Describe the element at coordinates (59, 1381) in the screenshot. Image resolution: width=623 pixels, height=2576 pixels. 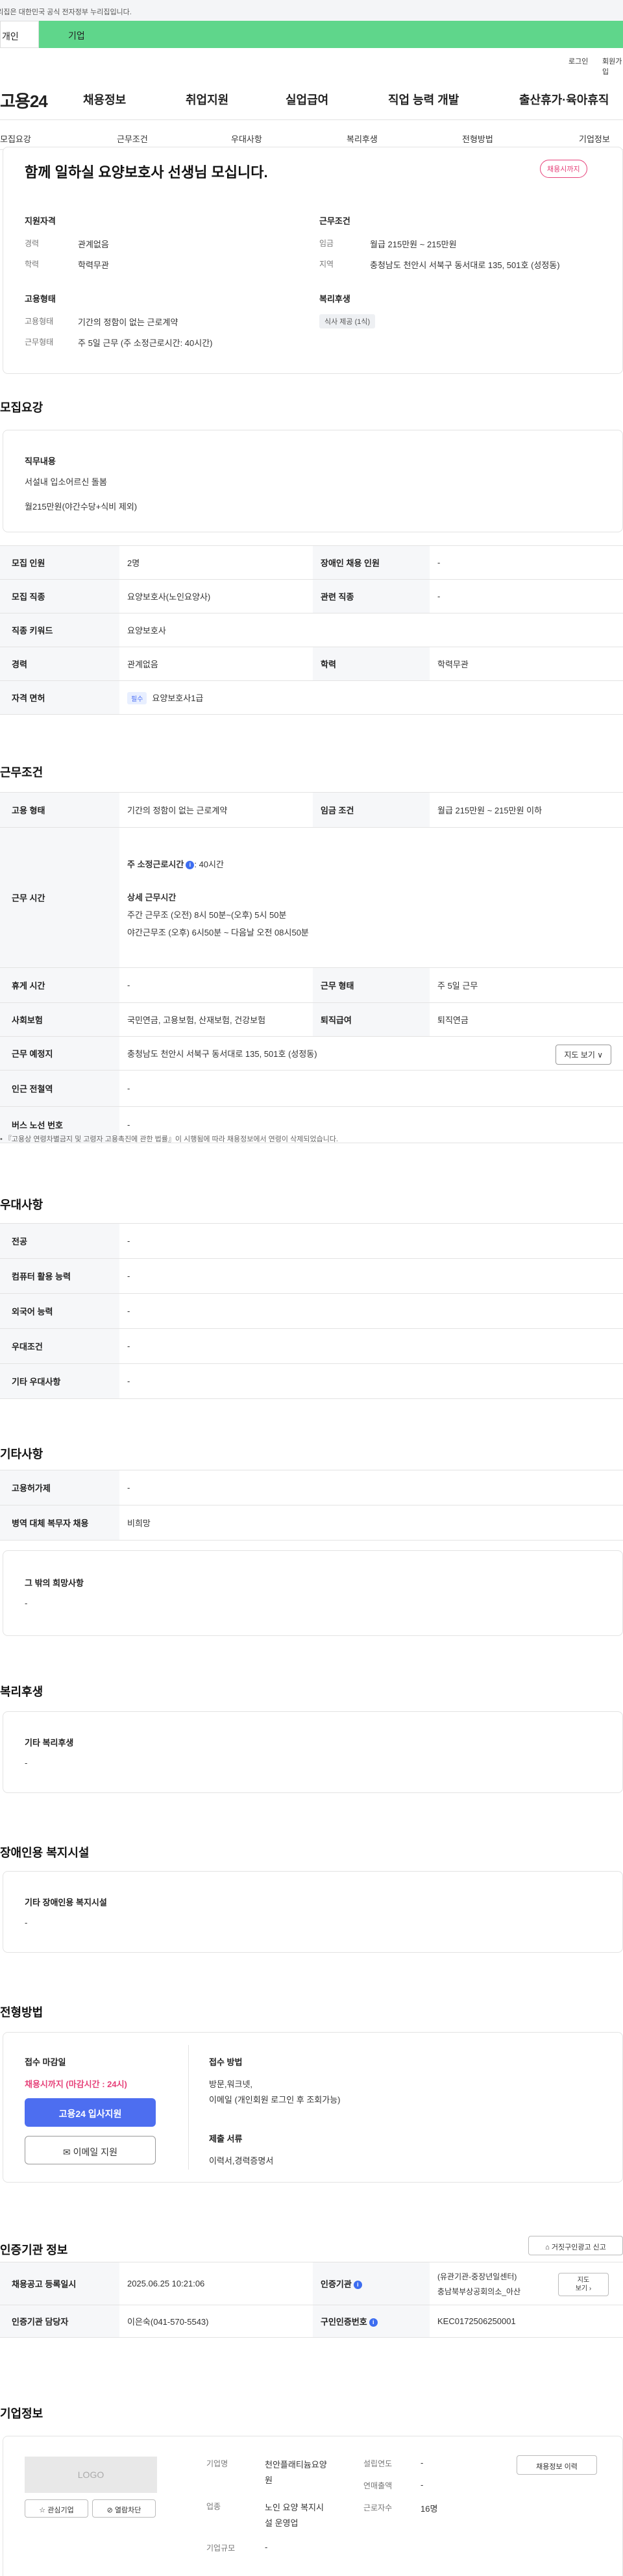
I see `pref-etc-label: 기타 우대사항` at that location.